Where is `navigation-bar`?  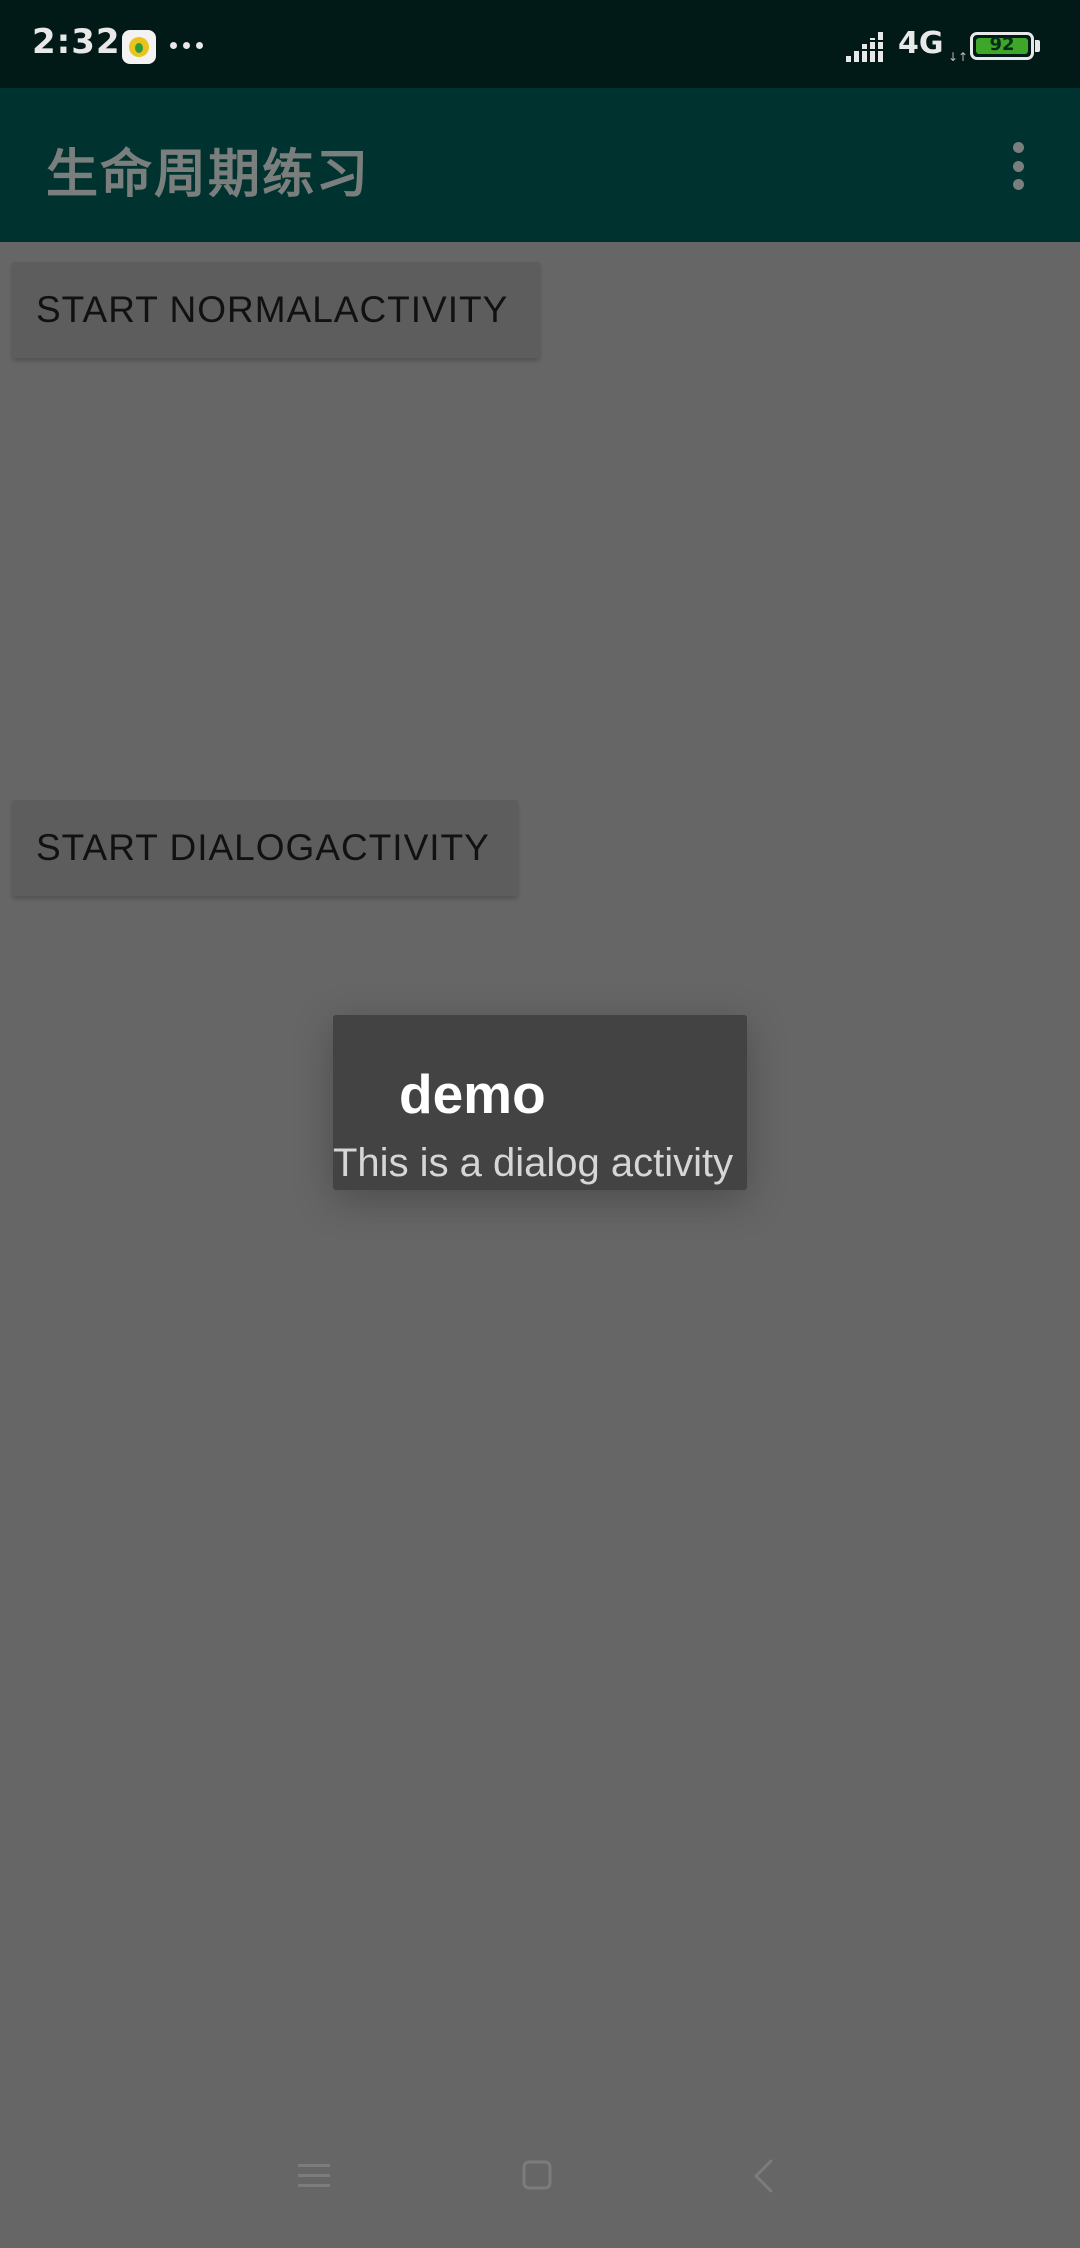 navigation-bar is located at coordinates (540, 2184).